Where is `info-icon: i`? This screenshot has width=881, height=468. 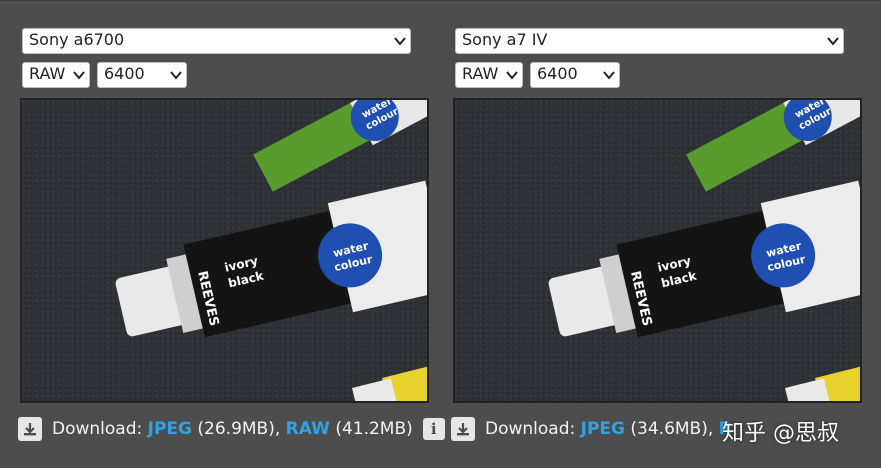 info-icon: i is located at coordinates (433, 429).